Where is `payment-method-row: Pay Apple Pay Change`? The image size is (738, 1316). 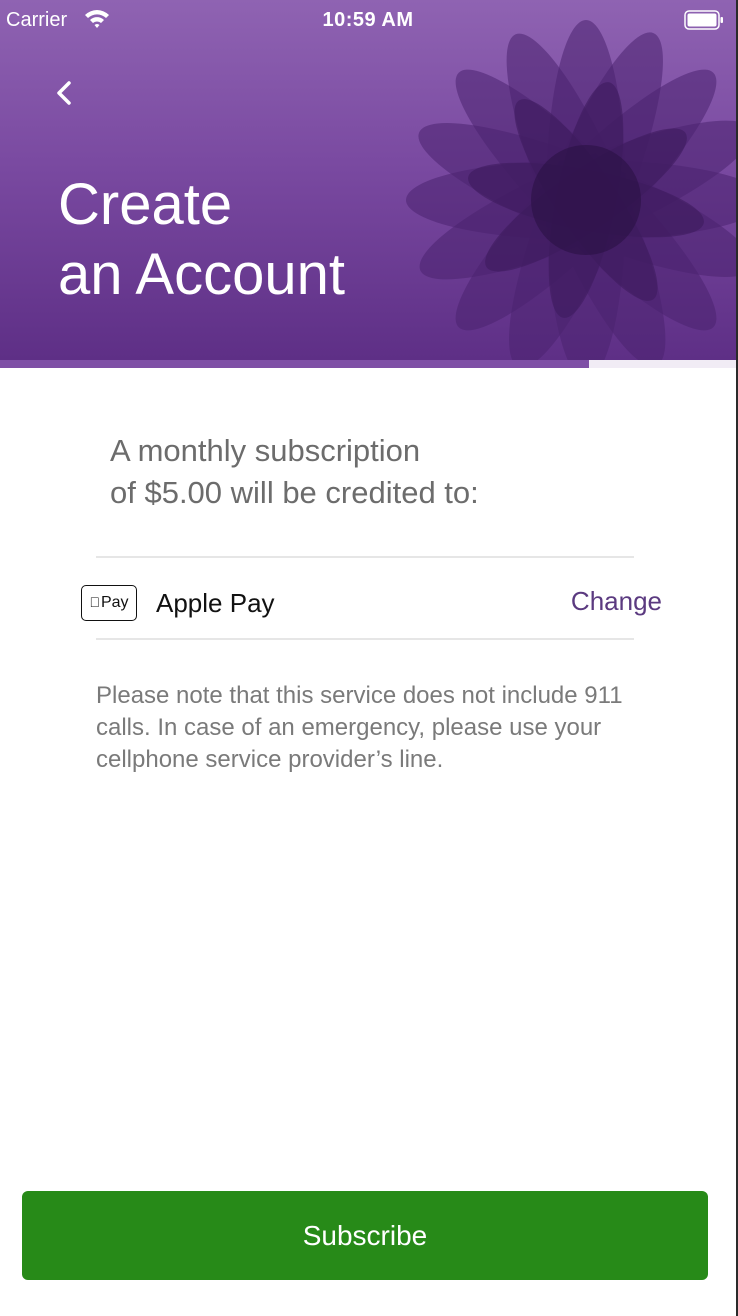
payment-method-row: Pay Apple Pay Change is located at coordinates (380, 600).